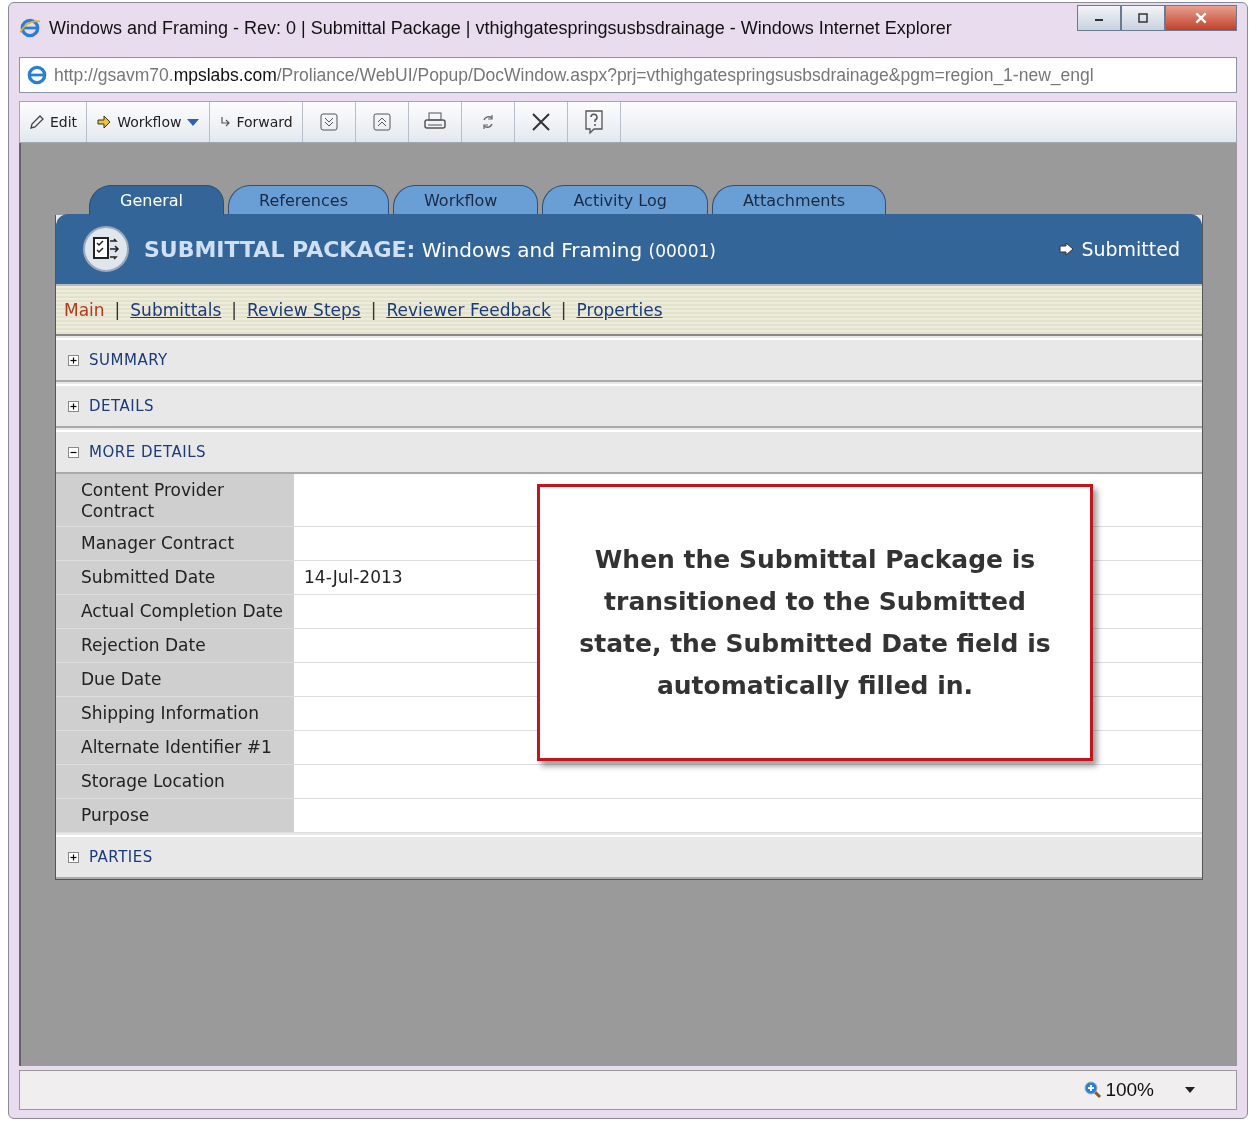 This screenshot has width=1256, height=1127. I want to click on window-title: Windows and Framing - Rev: 0 | Submittal Package | vthighgatespringsusbsdrainage - Windows Internet Explorer, so click(501, 28).